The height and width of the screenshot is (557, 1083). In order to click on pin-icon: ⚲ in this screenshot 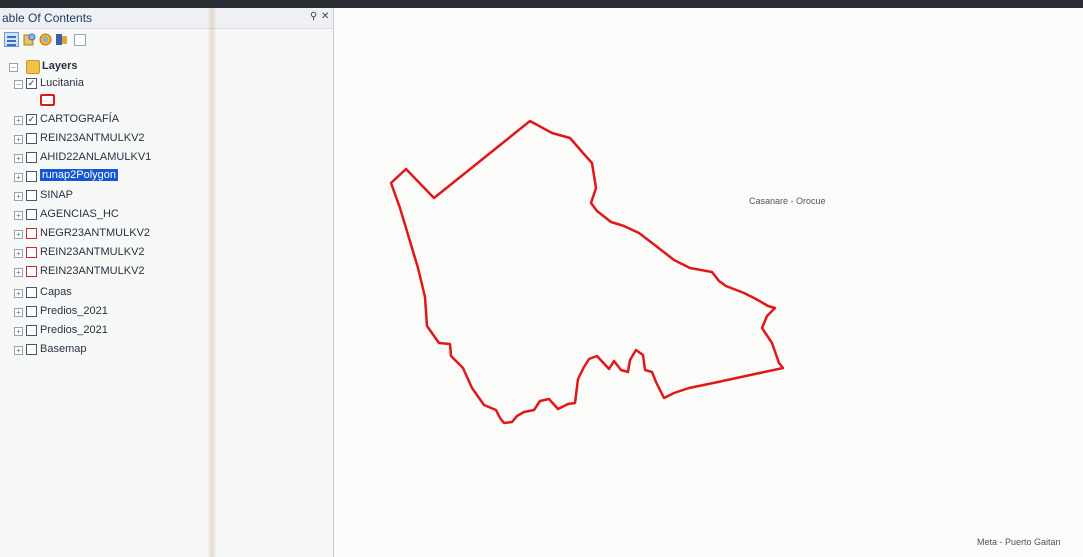, I will do `click(313, 16)`.